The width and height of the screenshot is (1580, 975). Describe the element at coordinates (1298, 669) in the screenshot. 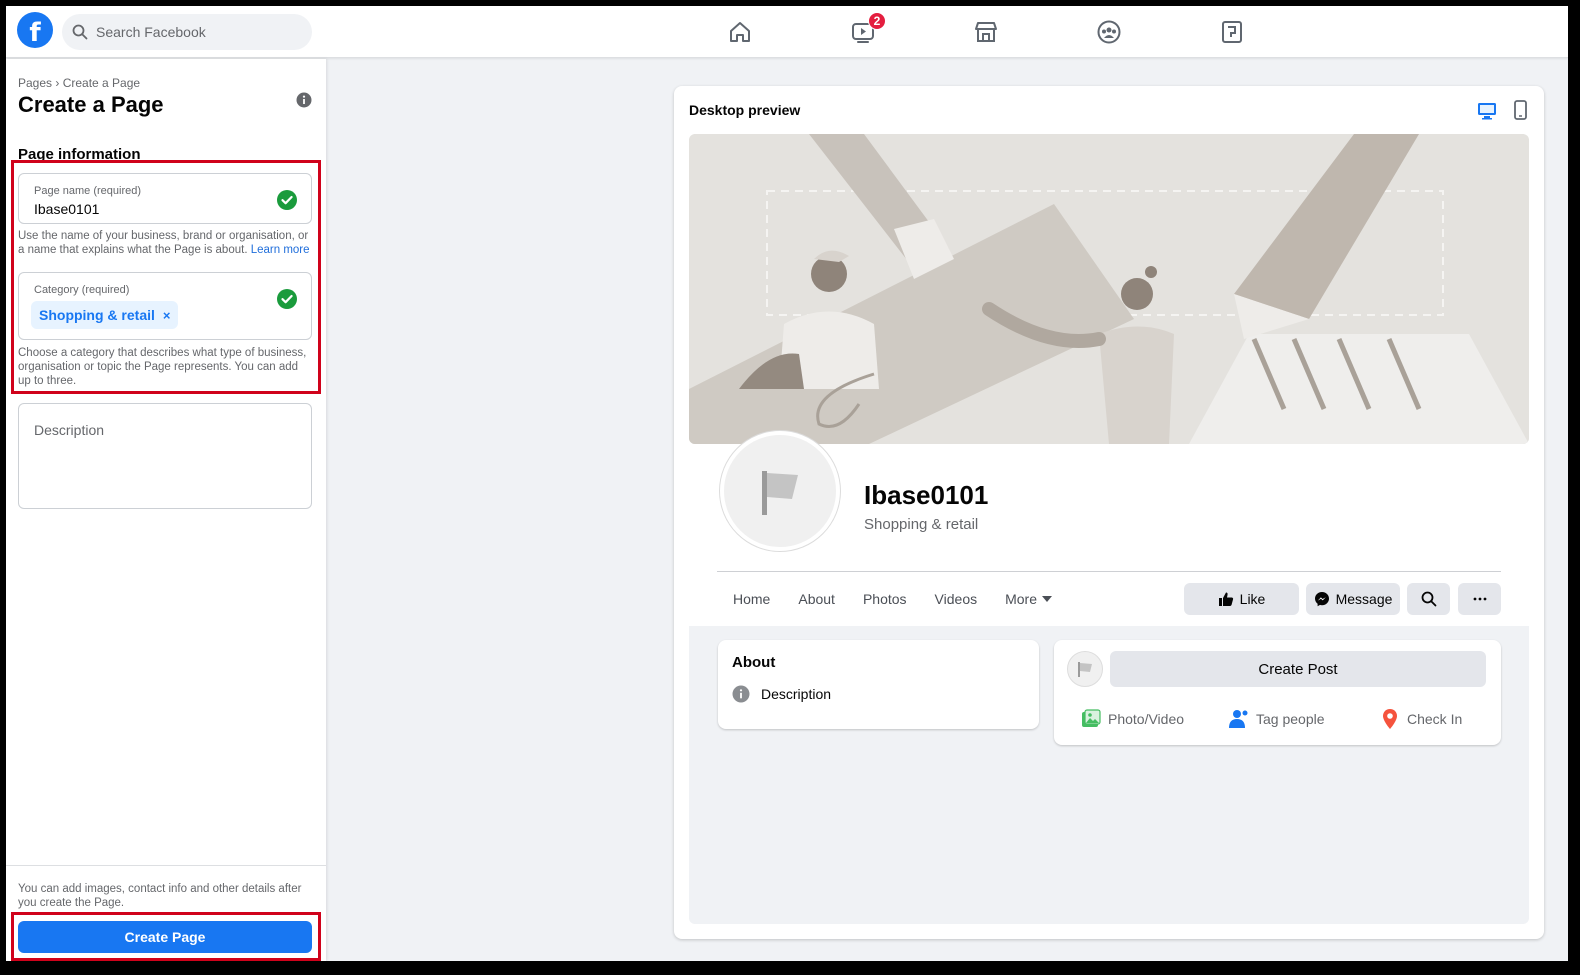

I see `create-post-button: Create Post` at that location.